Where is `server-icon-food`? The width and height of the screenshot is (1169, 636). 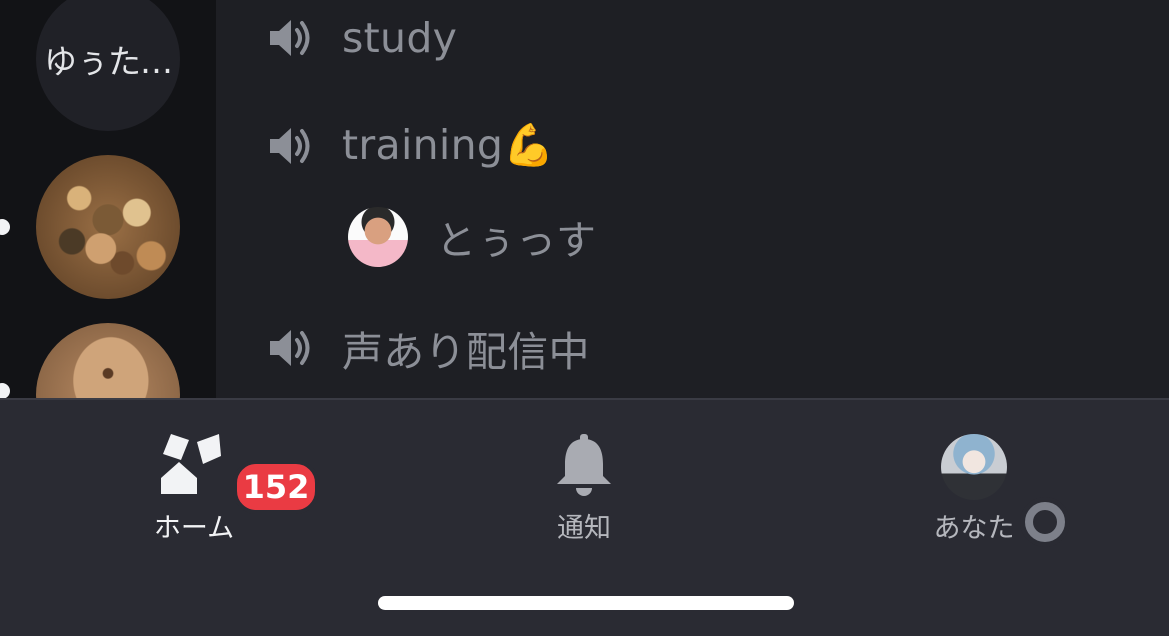 server-icon-food is located at coordinates (108, 227).